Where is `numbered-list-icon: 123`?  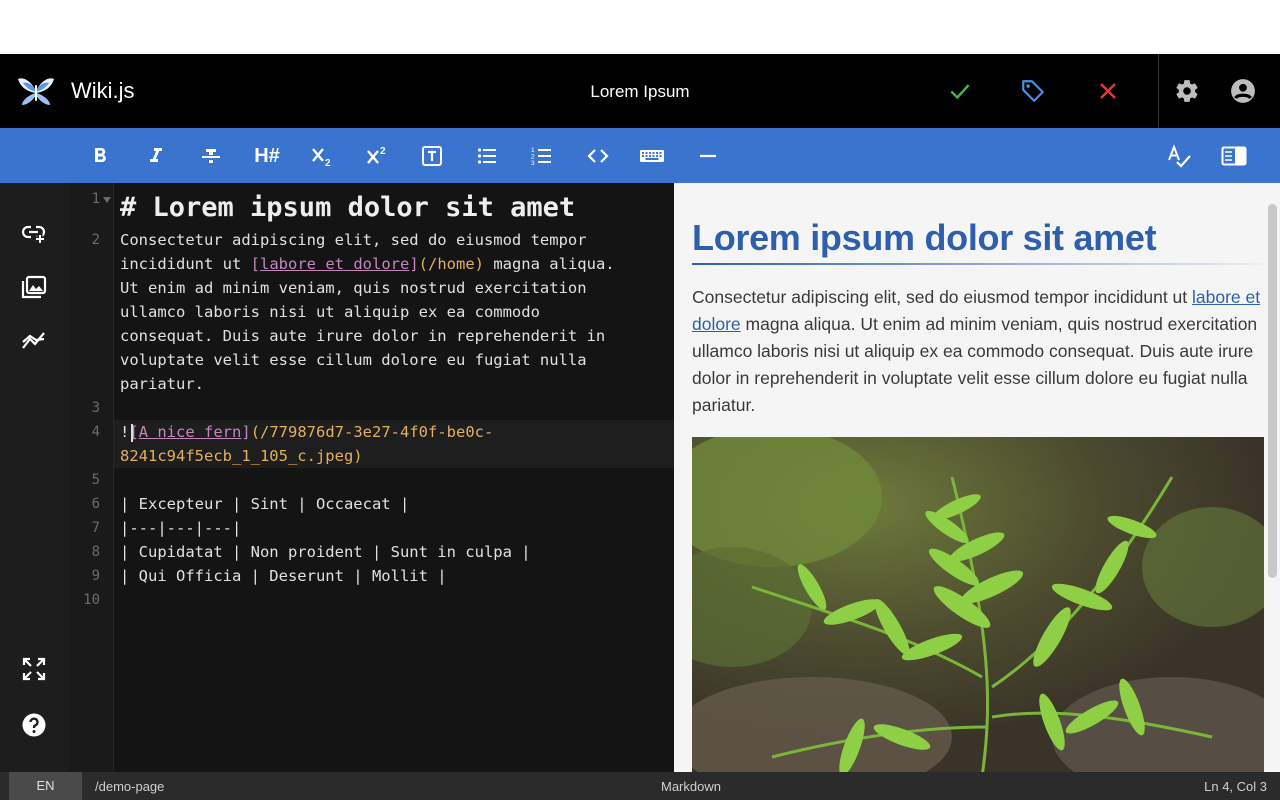
numbered-list-icon: 123 is located at coordinates (541, 157).